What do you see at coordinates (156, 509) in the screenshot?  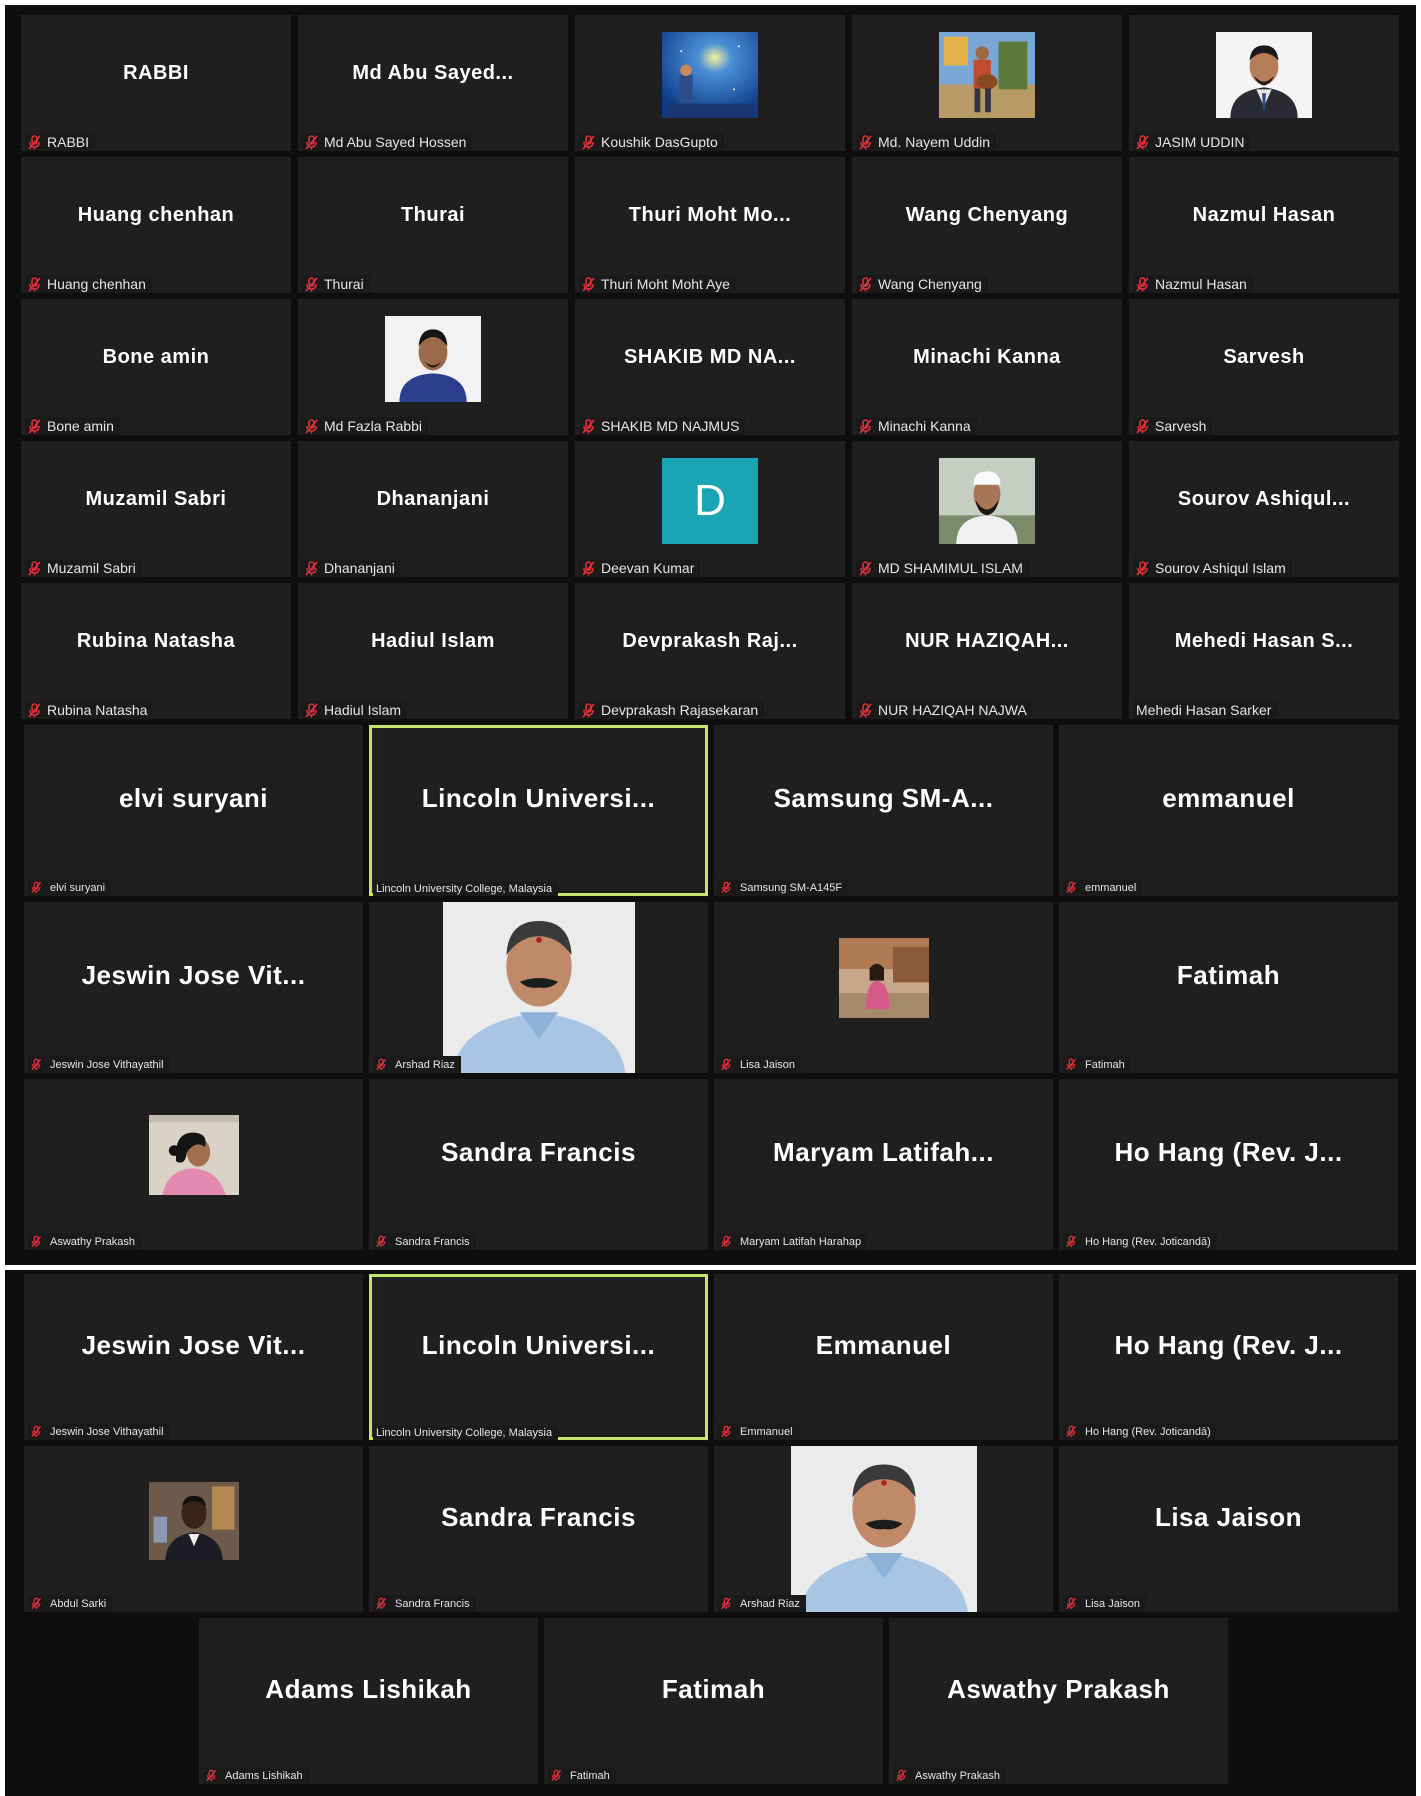 I see `participant-tile: Muzamil Sabri Muzamil Sabri` at bounding box center [156, 509].